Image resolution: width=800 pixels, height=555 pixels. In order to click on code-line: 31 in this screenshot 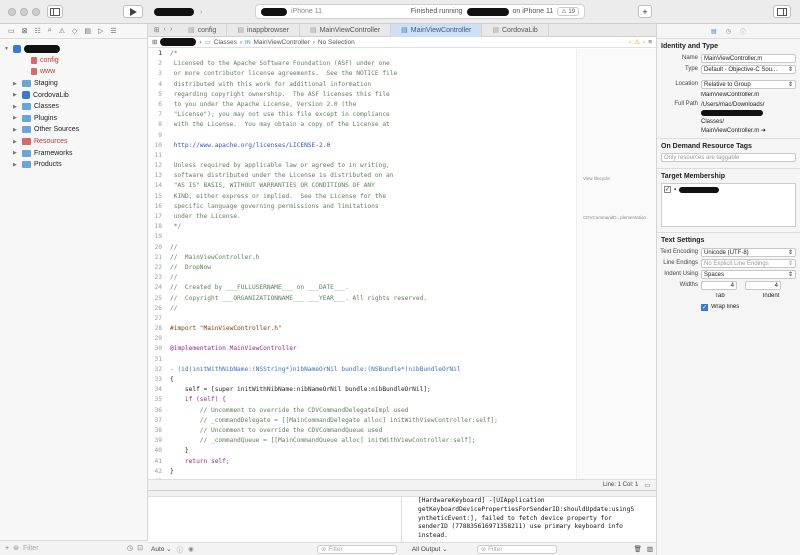, I will do `click(362, 360)`.